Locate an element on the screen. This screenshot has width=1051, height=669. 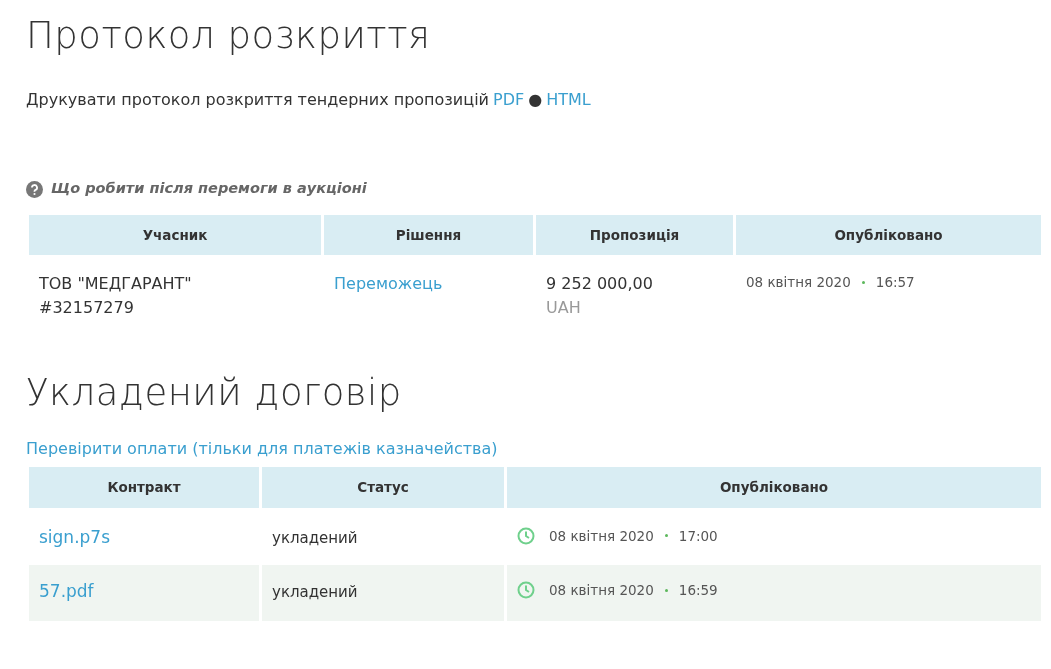
help-icon is located at coordinates (34, 189).